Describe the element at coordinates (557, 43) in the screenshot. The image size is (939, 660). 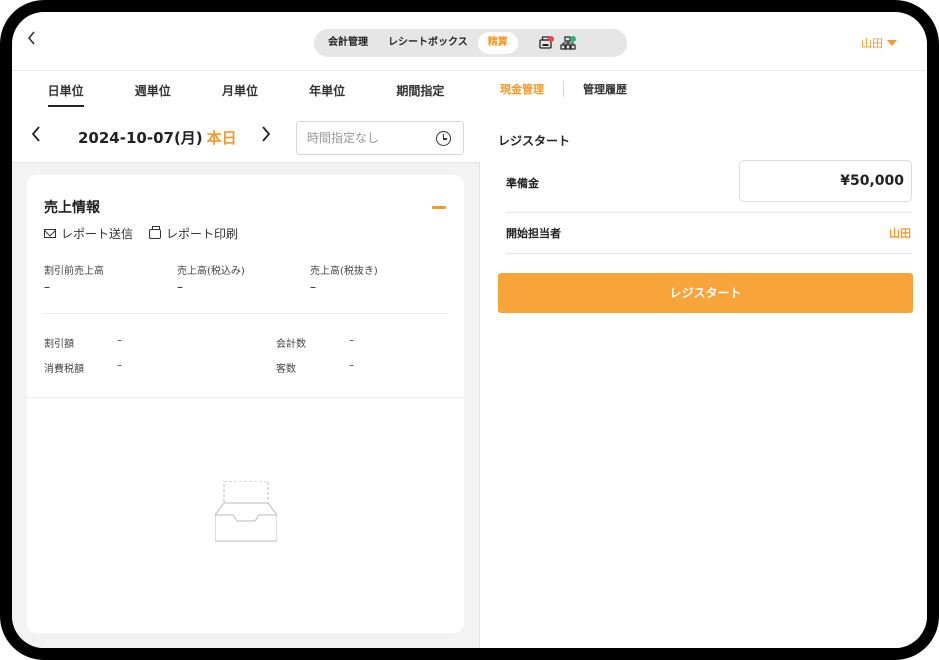
I see `status-icons` at that location.